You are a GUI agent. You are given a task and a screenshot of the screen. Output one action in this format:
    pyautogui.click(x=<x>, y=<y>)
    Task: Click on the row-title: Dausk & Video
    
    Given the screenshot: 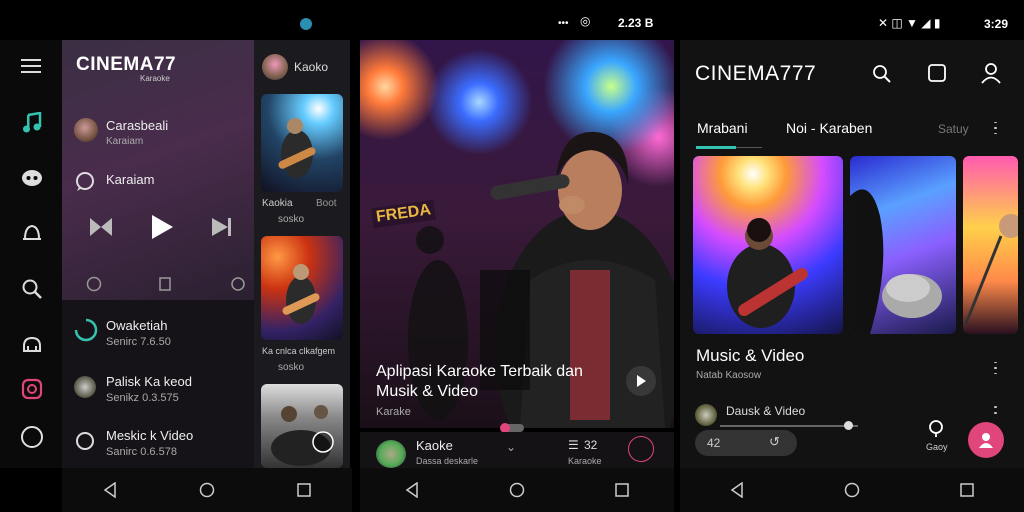 What is the action you would take?
    pyautogui.click(x=765, y=411)
    